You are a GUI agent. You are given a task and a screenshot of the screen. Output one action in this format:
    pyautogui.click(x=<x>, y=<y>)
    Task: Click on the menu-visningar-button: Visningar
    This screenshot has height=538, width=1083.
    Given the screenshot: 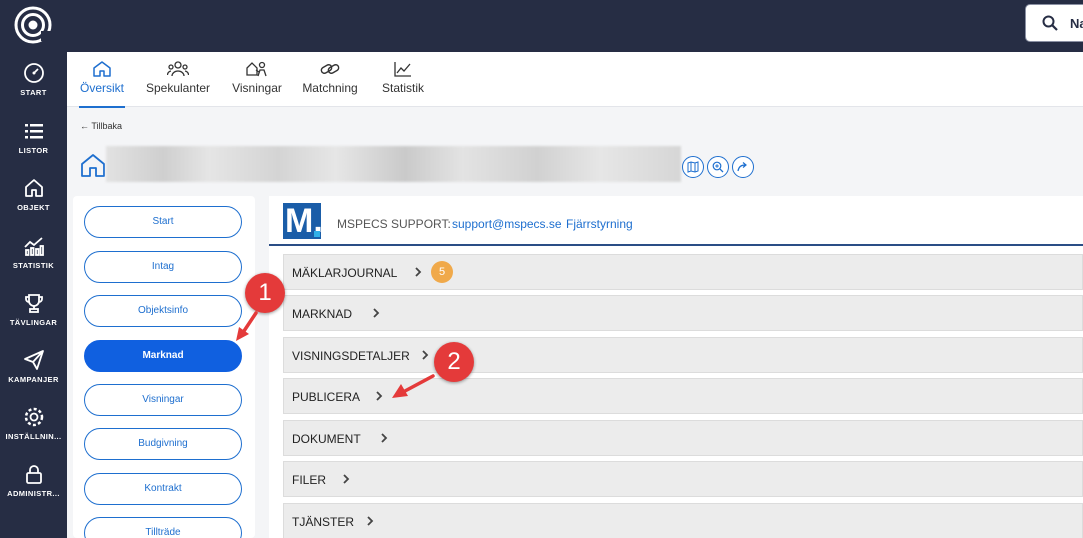 What is the action you would take?
    pyautogui.click(x=163, y=400)
    